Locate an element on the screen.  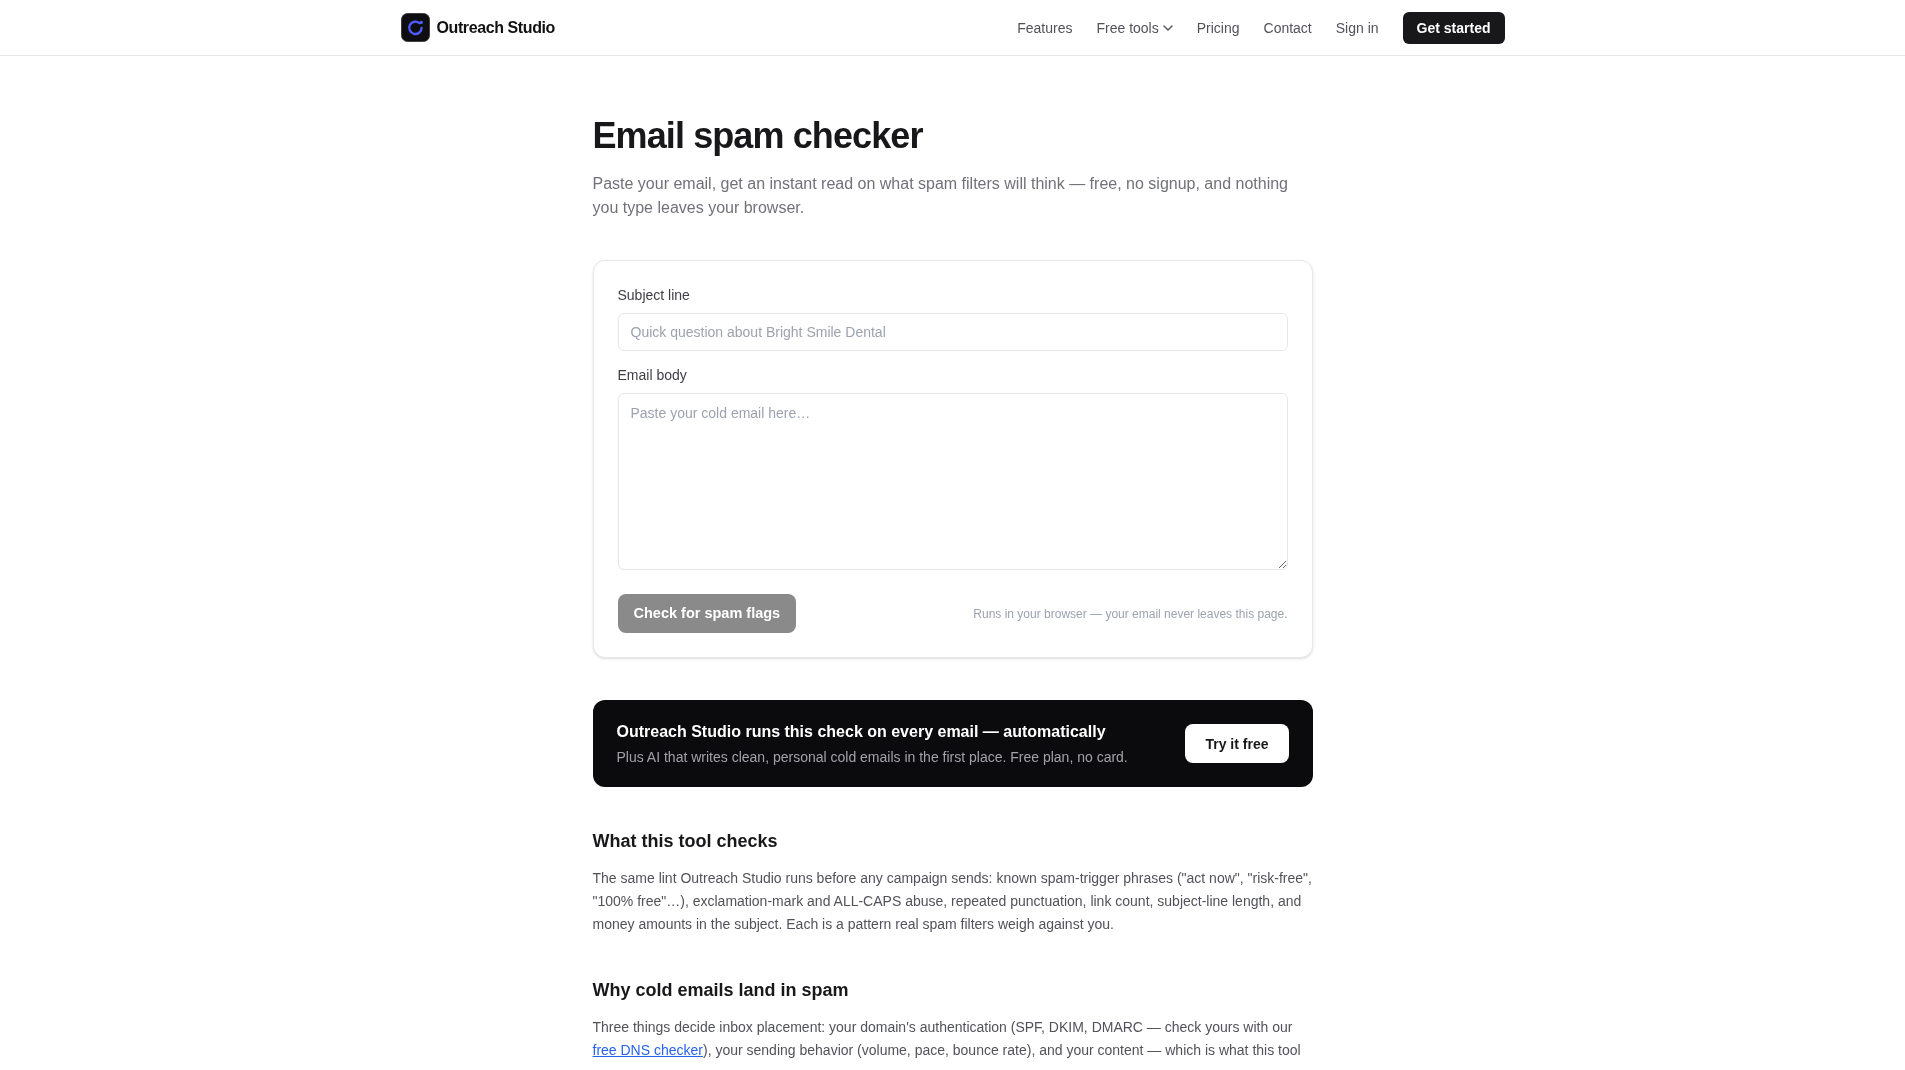
chevron-down-icon is located at coordinates (1167, 27).